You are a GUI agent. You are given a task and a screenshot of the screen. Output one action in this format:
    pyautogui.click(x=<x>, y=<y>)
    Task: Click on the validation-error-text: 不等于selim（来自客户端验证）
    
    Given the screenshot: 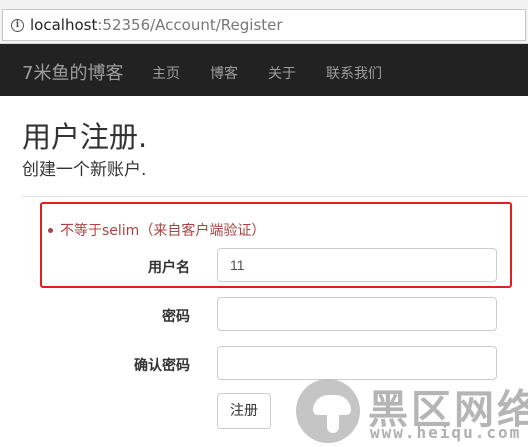 What is the action you would take?
    pyautogui.click(x=163, y=231)
    